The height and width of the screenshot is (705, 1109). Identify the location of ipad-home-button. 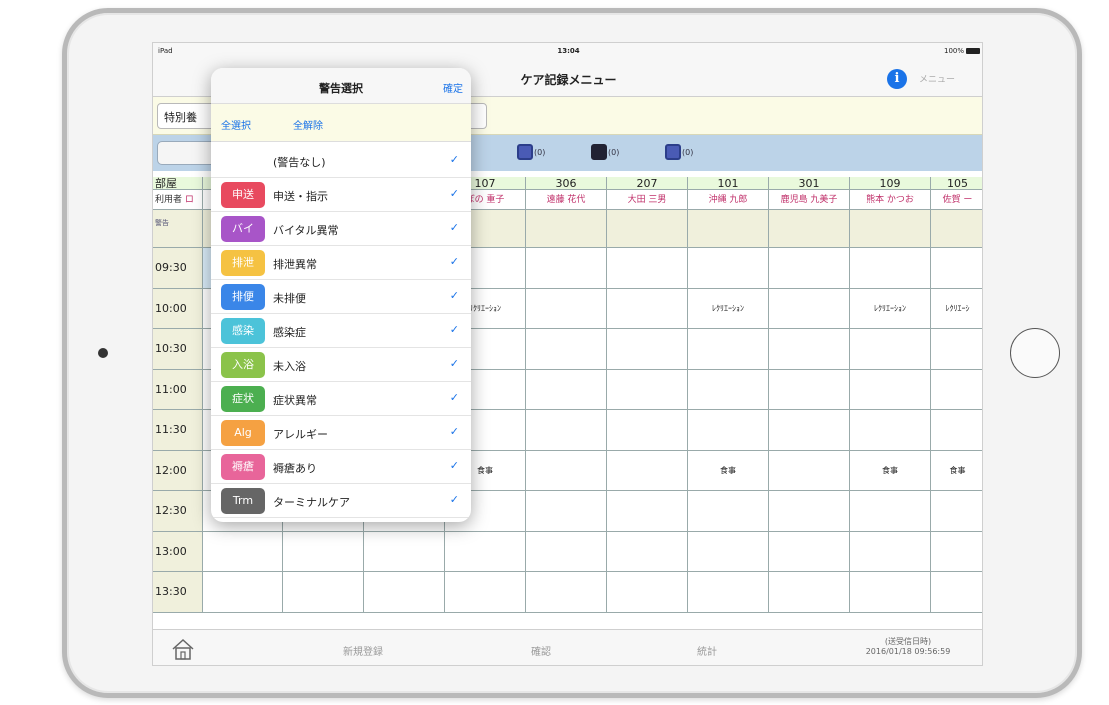
(1035, 353).